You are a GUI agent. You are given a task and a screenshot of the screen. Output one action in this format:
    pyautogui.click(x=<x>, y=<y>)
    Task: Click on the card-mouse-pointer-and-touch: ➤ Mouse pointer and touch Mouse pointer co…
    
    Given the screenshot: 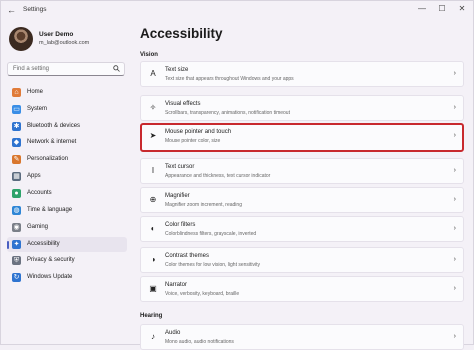 What is the action you would take?
    pyautogui.click(x=302, y=137)
    